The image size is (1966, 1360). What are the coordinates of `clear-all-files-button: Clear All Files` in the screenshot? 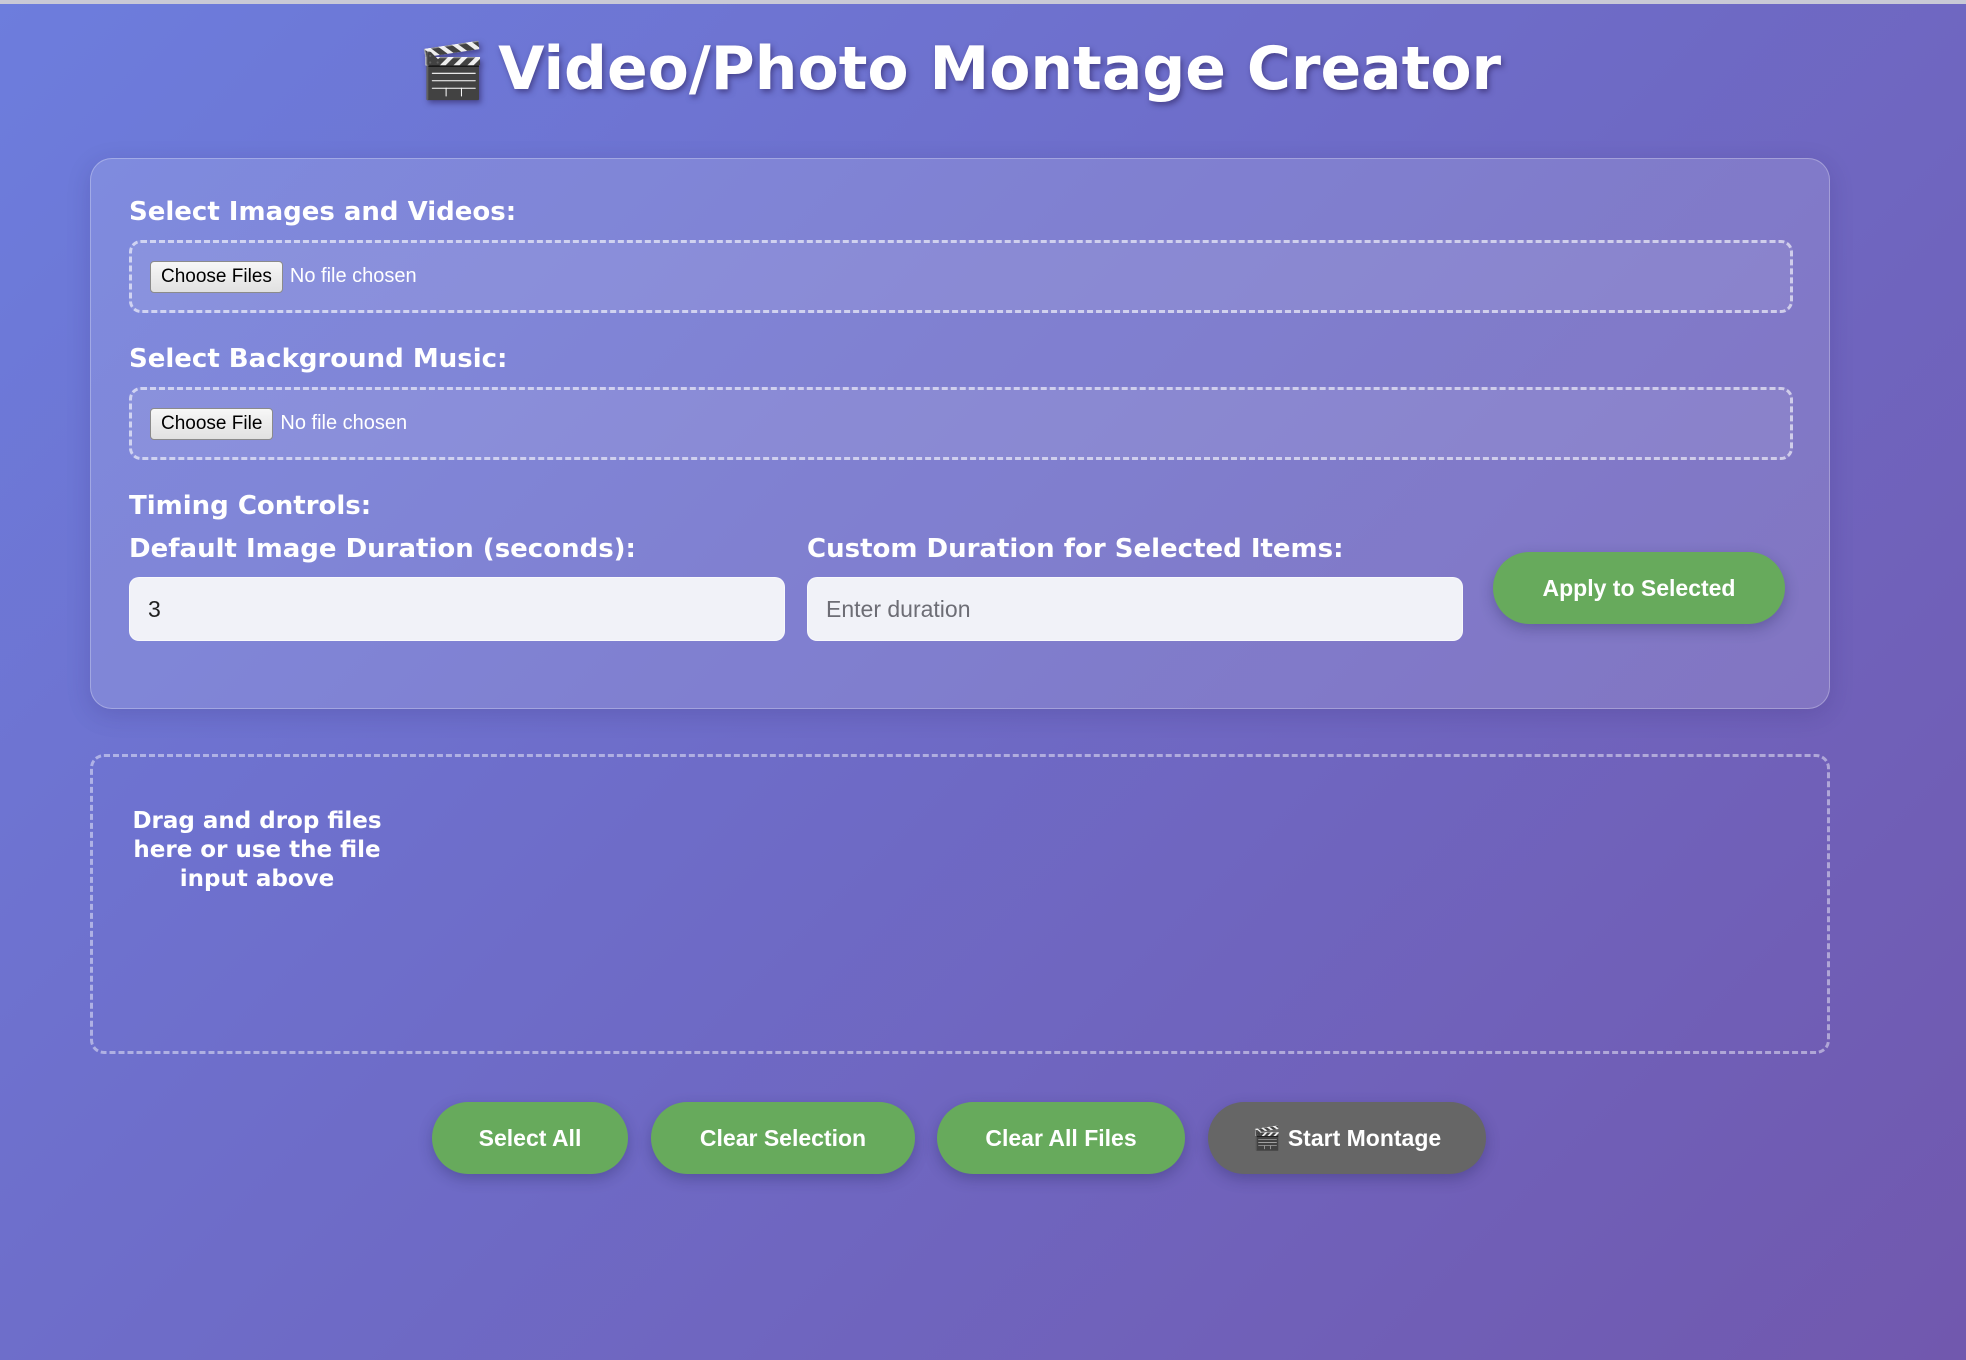 It's located at (1061, 1138).